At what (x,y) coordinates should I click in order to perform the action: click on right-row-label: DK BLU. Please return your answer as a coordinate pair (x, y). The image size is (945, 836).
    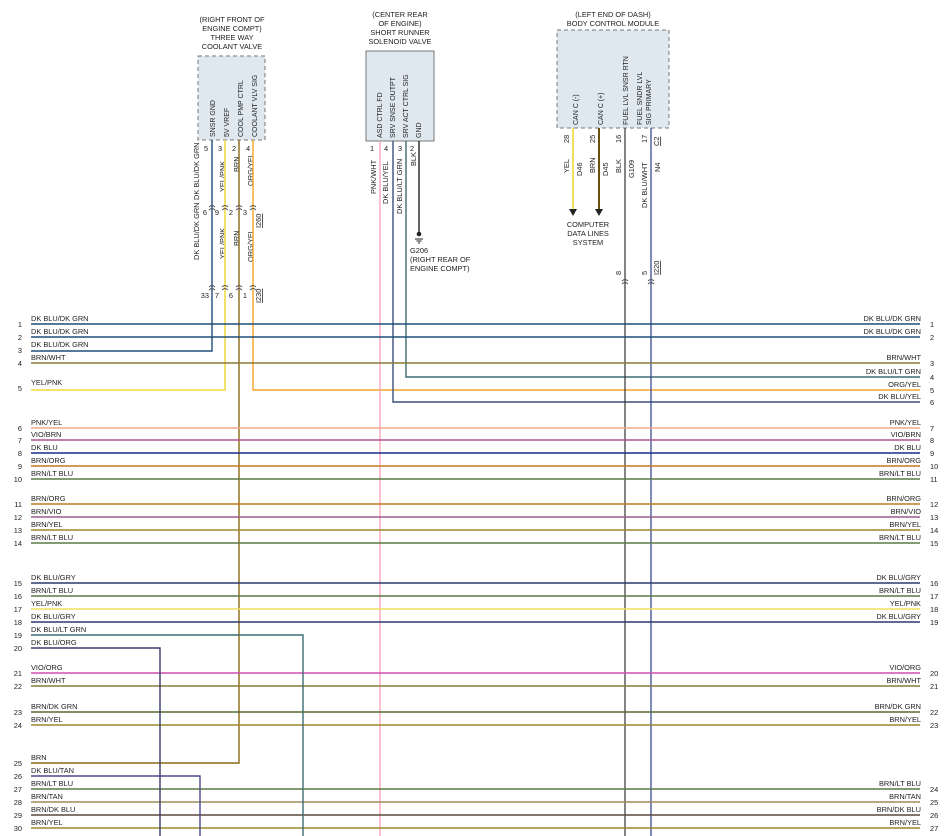
    Looking at the image, I should click on (907, 447).